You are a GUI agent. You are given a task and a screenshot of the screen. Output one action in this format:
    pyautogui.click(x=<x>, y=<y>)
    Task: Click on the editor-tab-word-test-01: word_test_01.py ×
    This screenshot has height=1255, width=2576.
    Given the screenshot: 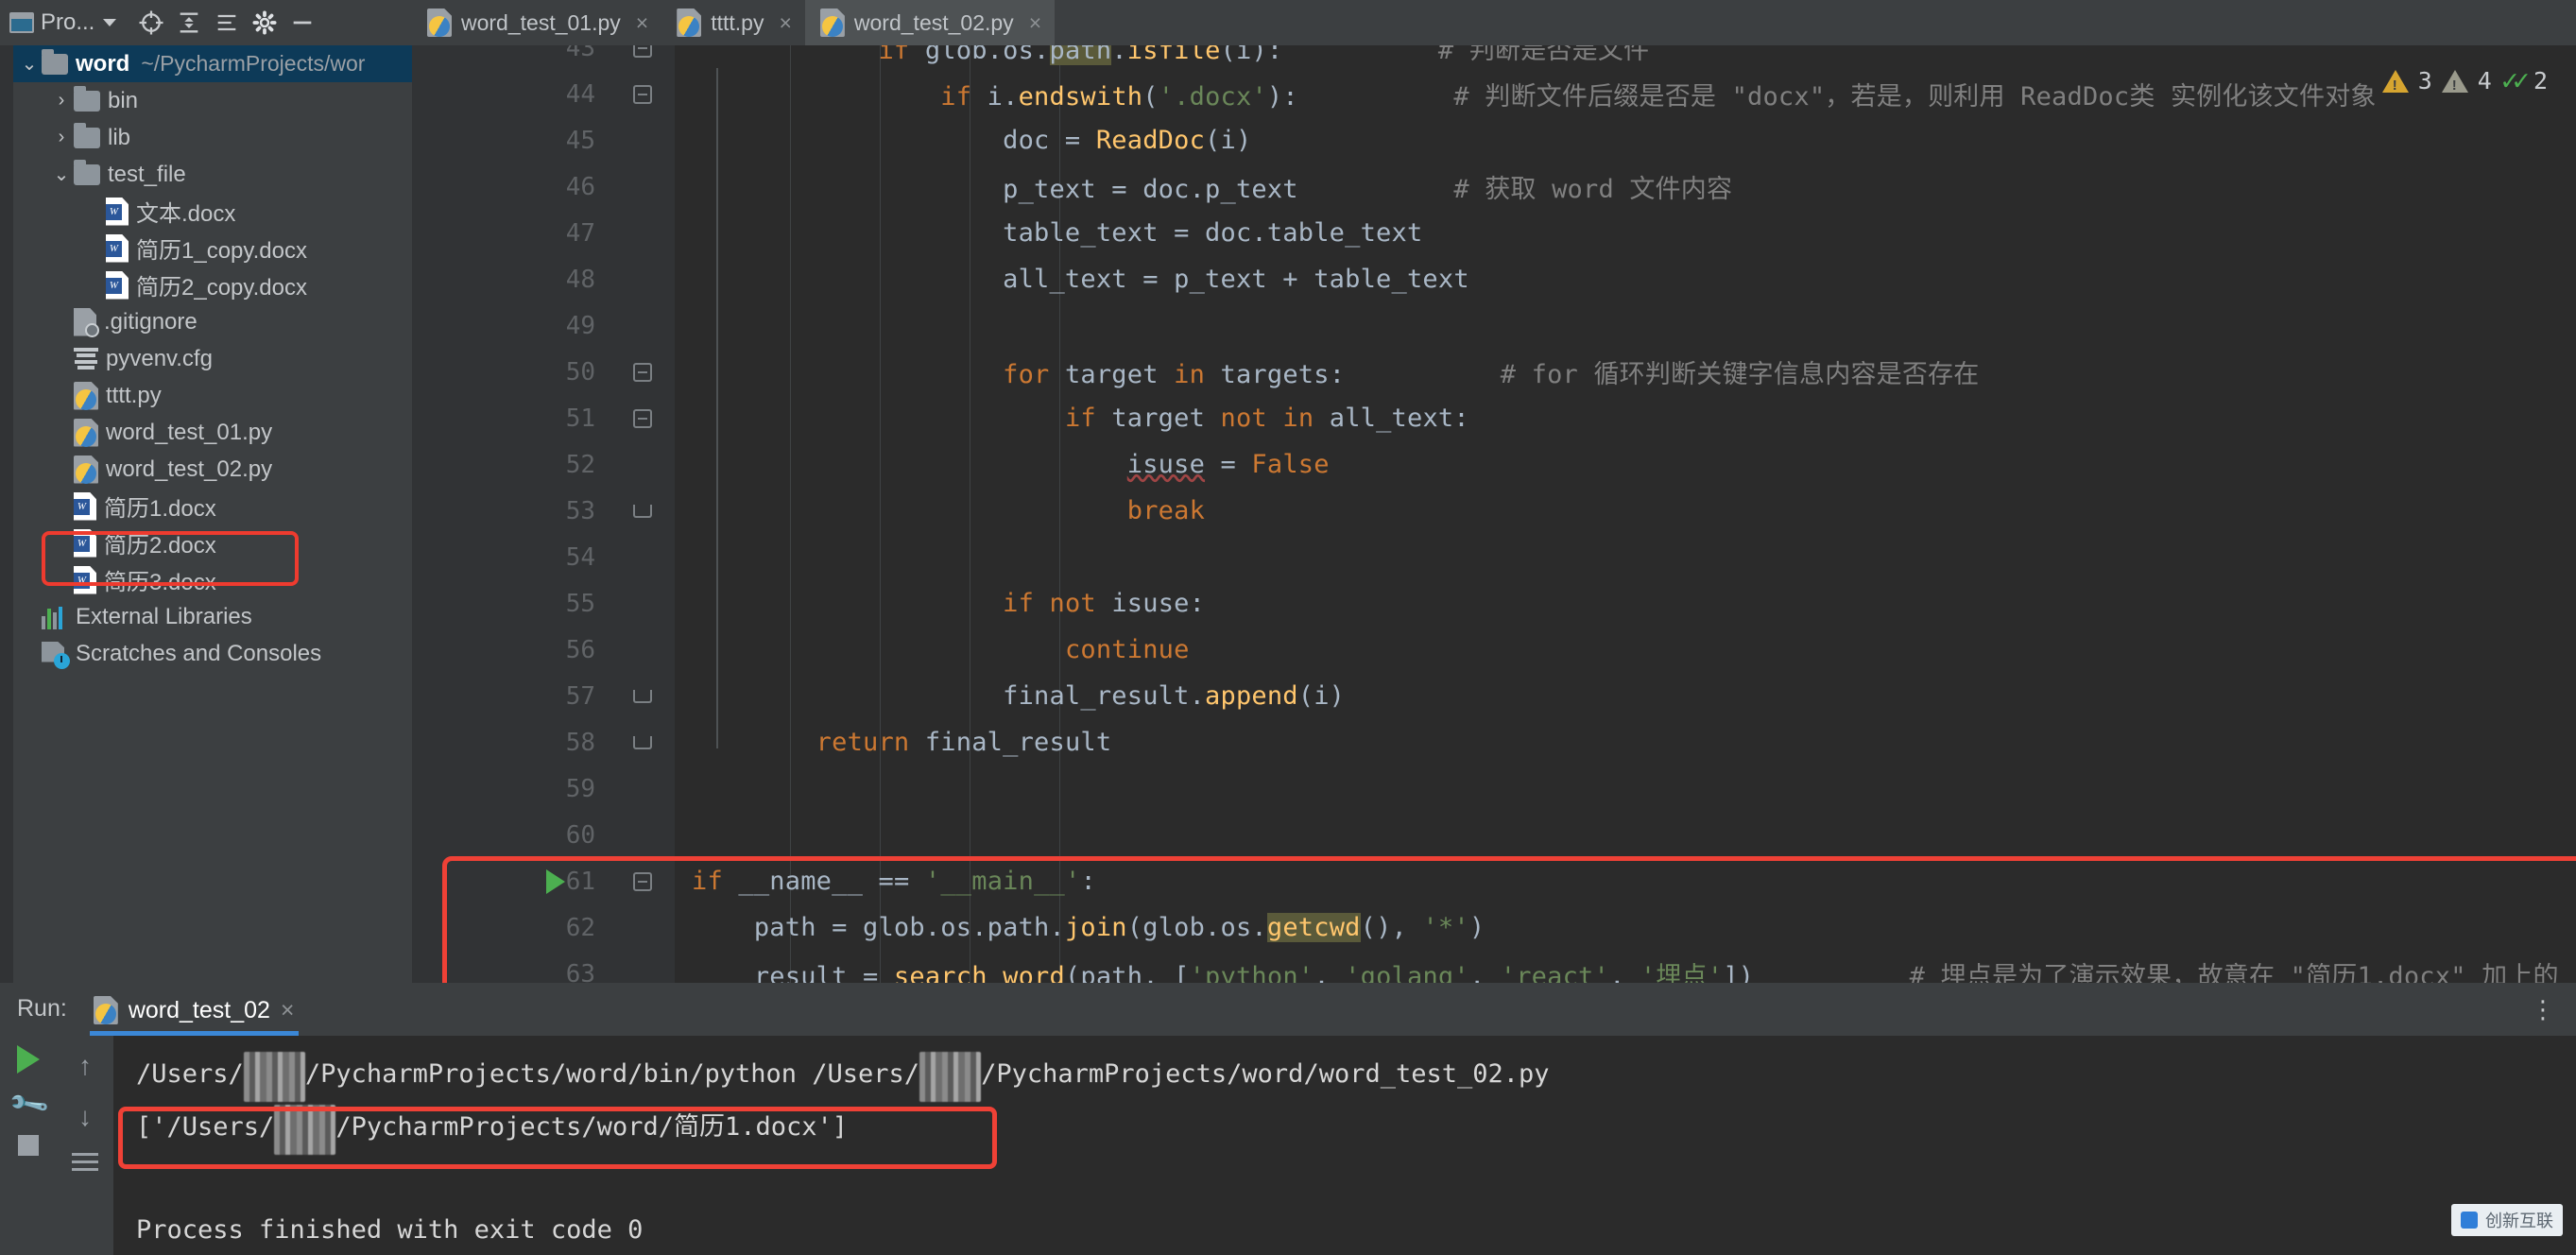 What is the action you would take?
    pyautogui.click(x=537, y=22)
    